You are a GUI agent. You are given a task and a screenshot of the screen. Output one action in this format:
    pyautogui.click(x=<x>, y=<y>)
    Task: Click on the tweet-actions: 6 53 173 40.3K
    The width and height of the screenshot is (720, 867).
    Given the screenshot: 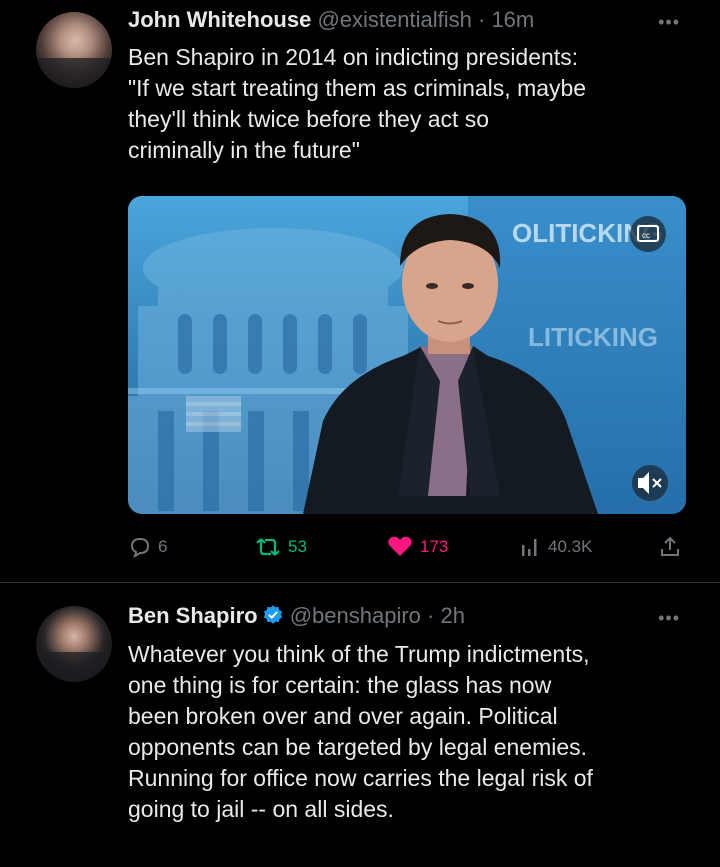 What is the action you would take?
    pyautogui.click(x=408, y=547)
    